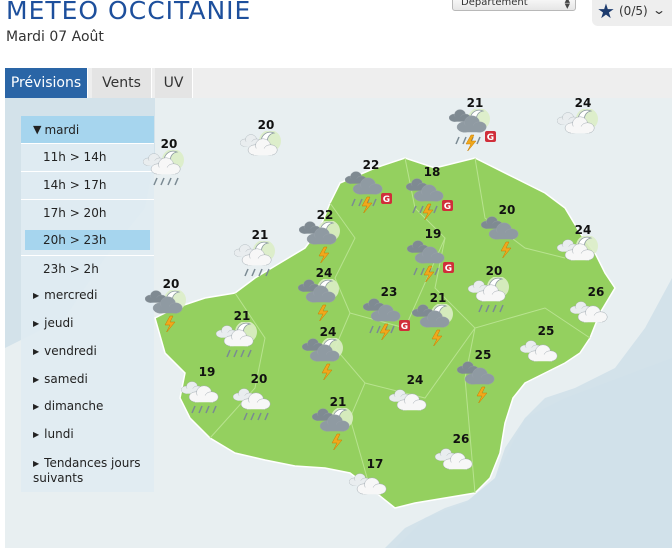  I want to click on day-label: samedi, so click(66, 379).